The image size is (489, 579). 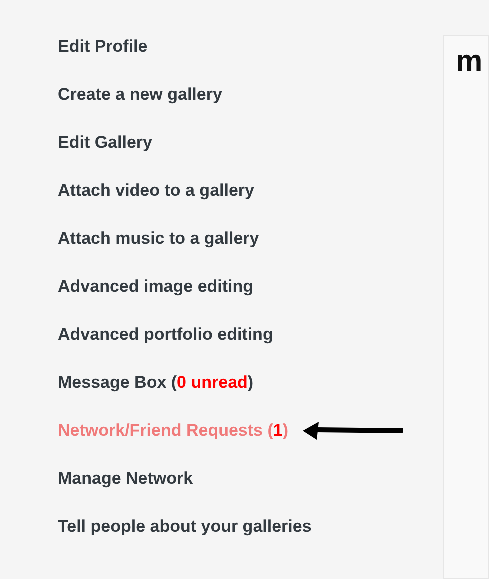 What do you see at coordinates (159, 238) in the screenshot?
I see `menu-link: Attach music to a gallery` at bounding box center [159, 238].